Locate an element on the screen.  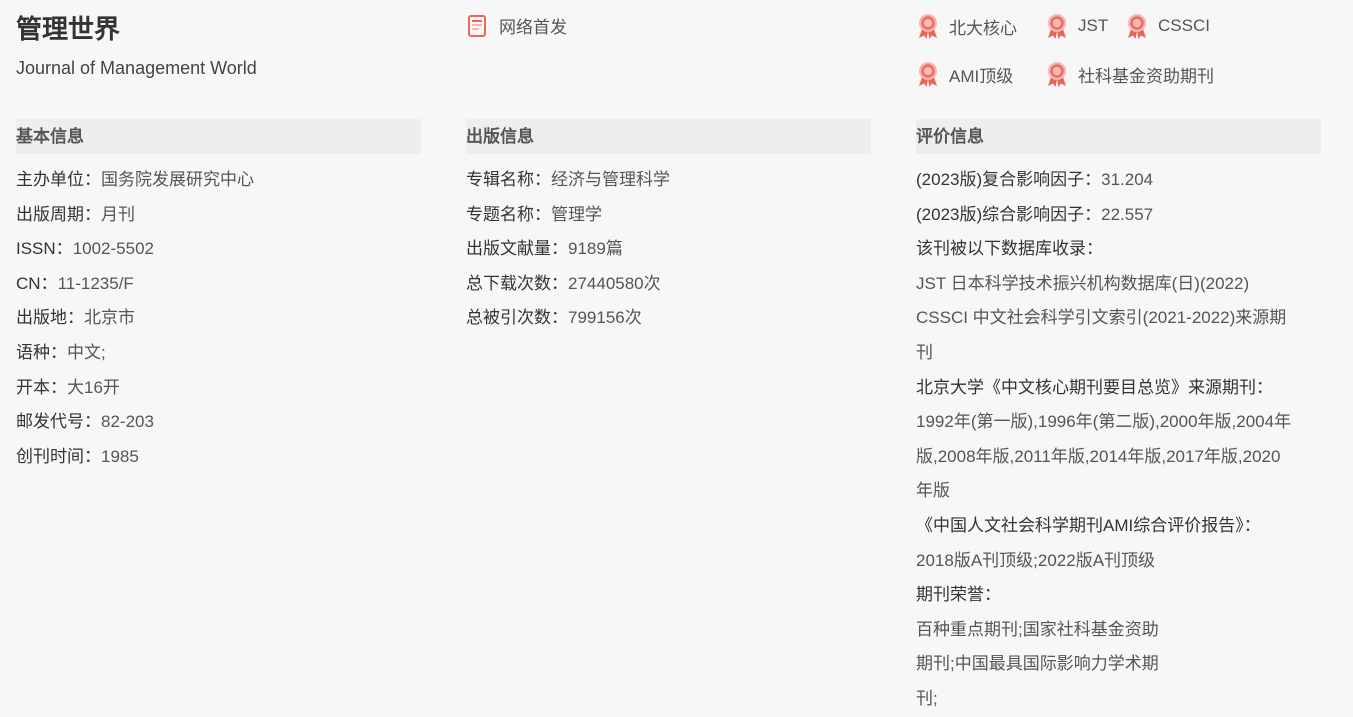
info-key: 专辑名称： is located at coordinates (508, 179).